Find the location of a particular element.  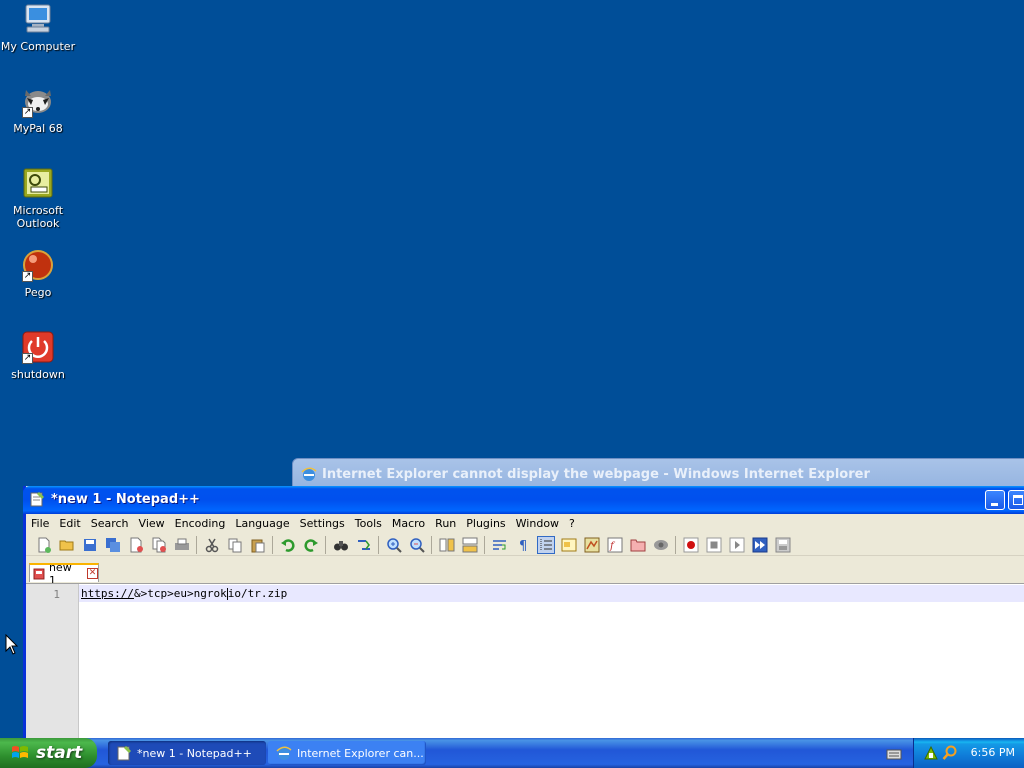

desktop-icon-label: My Computer is located at coordinates (38, 46).